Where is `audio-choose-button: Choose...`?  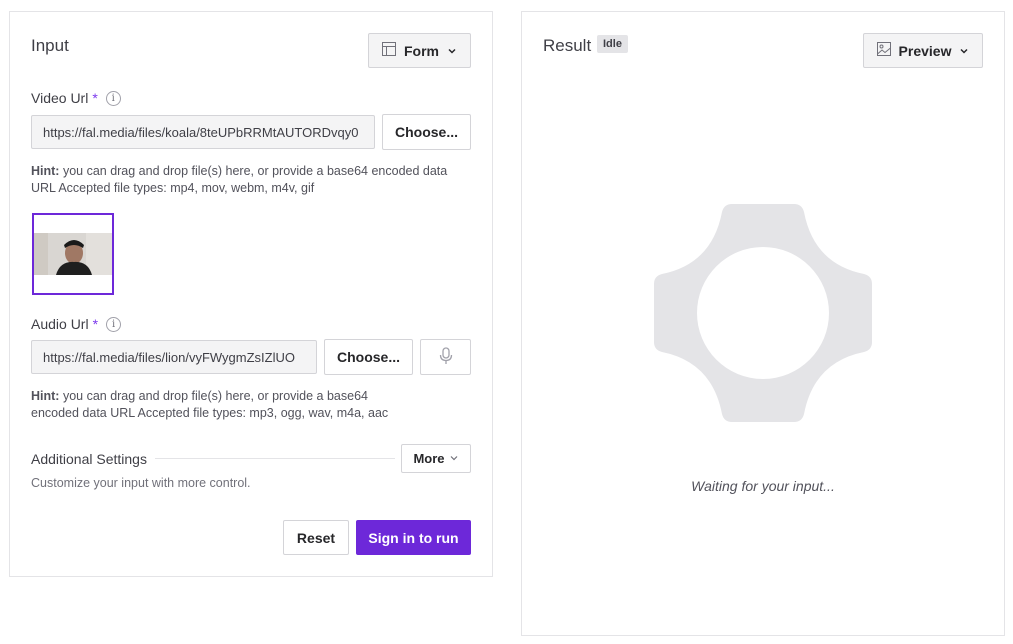 audio-choose-button: Choose... is located at coordinates (368, 357).